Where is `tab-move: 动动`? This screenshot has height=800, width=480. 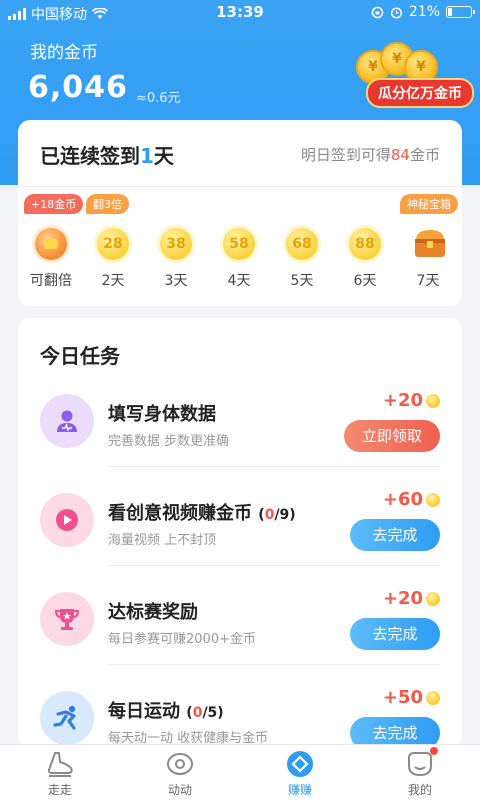
tab-move: 动动 is located at coordinates (180, 773).